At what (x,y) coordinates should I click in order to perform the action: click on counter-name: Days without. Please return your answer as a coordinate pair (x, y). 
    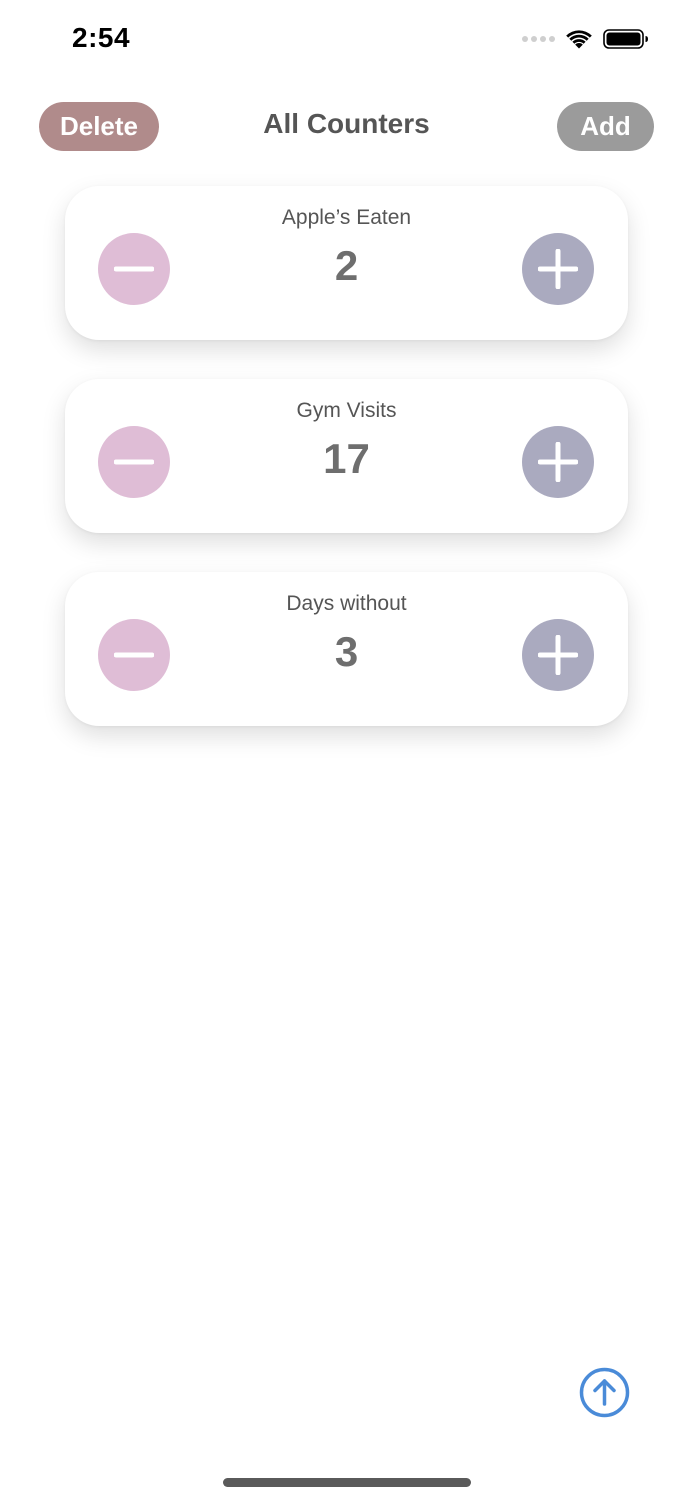
    Looking at the image, I should click on (346, 603).